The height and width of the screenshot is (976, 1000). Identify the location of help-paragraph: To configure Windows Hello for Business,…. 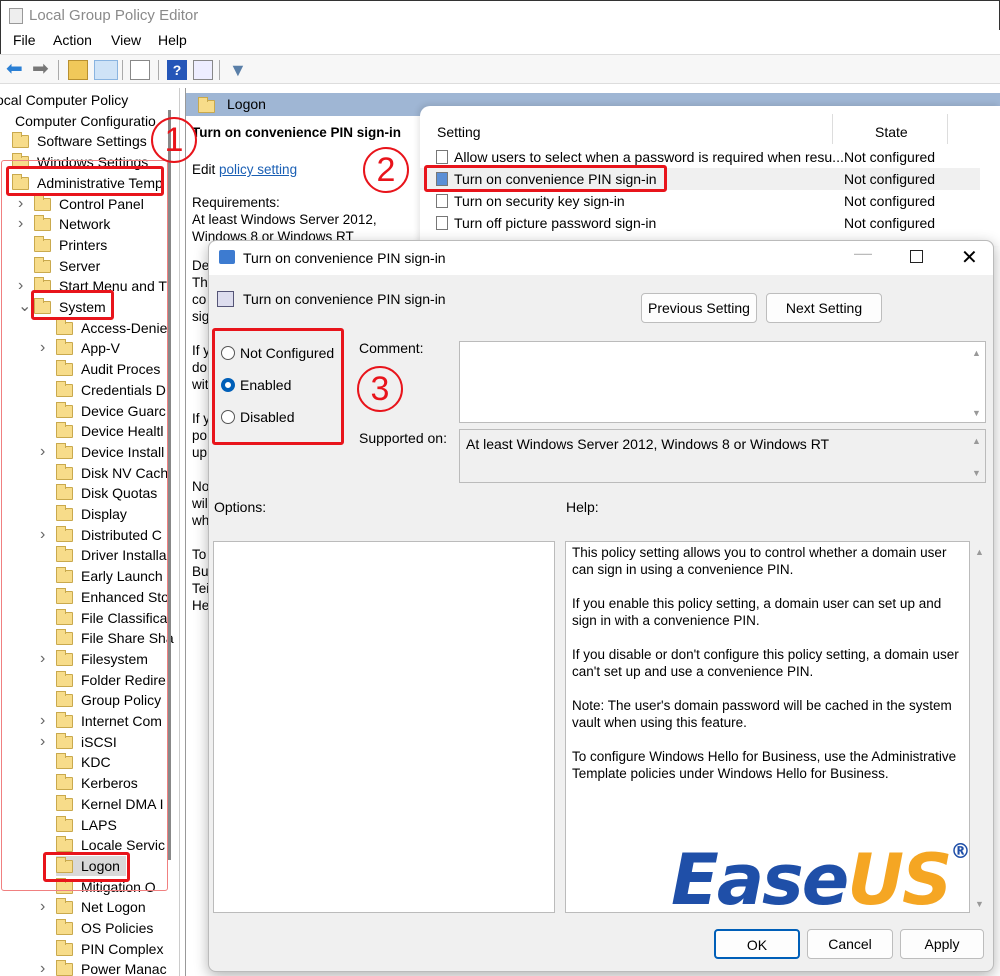
(764, 765).